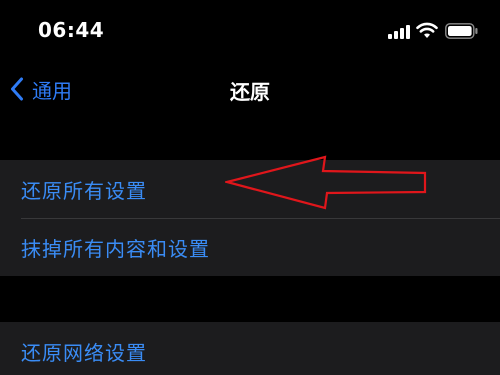 The height and width of the screenshot is (375, 500). Describe the element at coordinates (84, 353) in the screenshot. I see `reset-network-settings-label: 还原网络设置` at that location.